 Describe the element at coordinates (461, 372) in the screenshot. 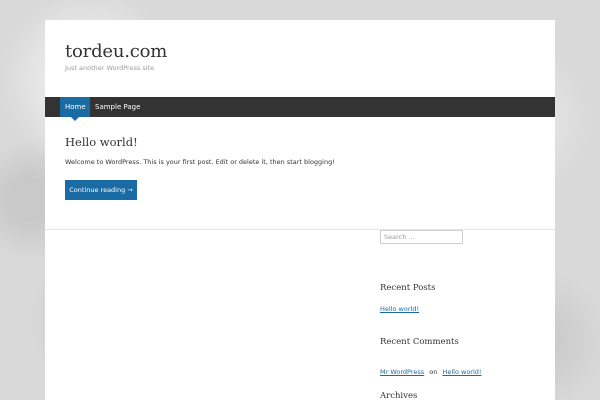

I see `comment-post-link: Hello world!` at that location.